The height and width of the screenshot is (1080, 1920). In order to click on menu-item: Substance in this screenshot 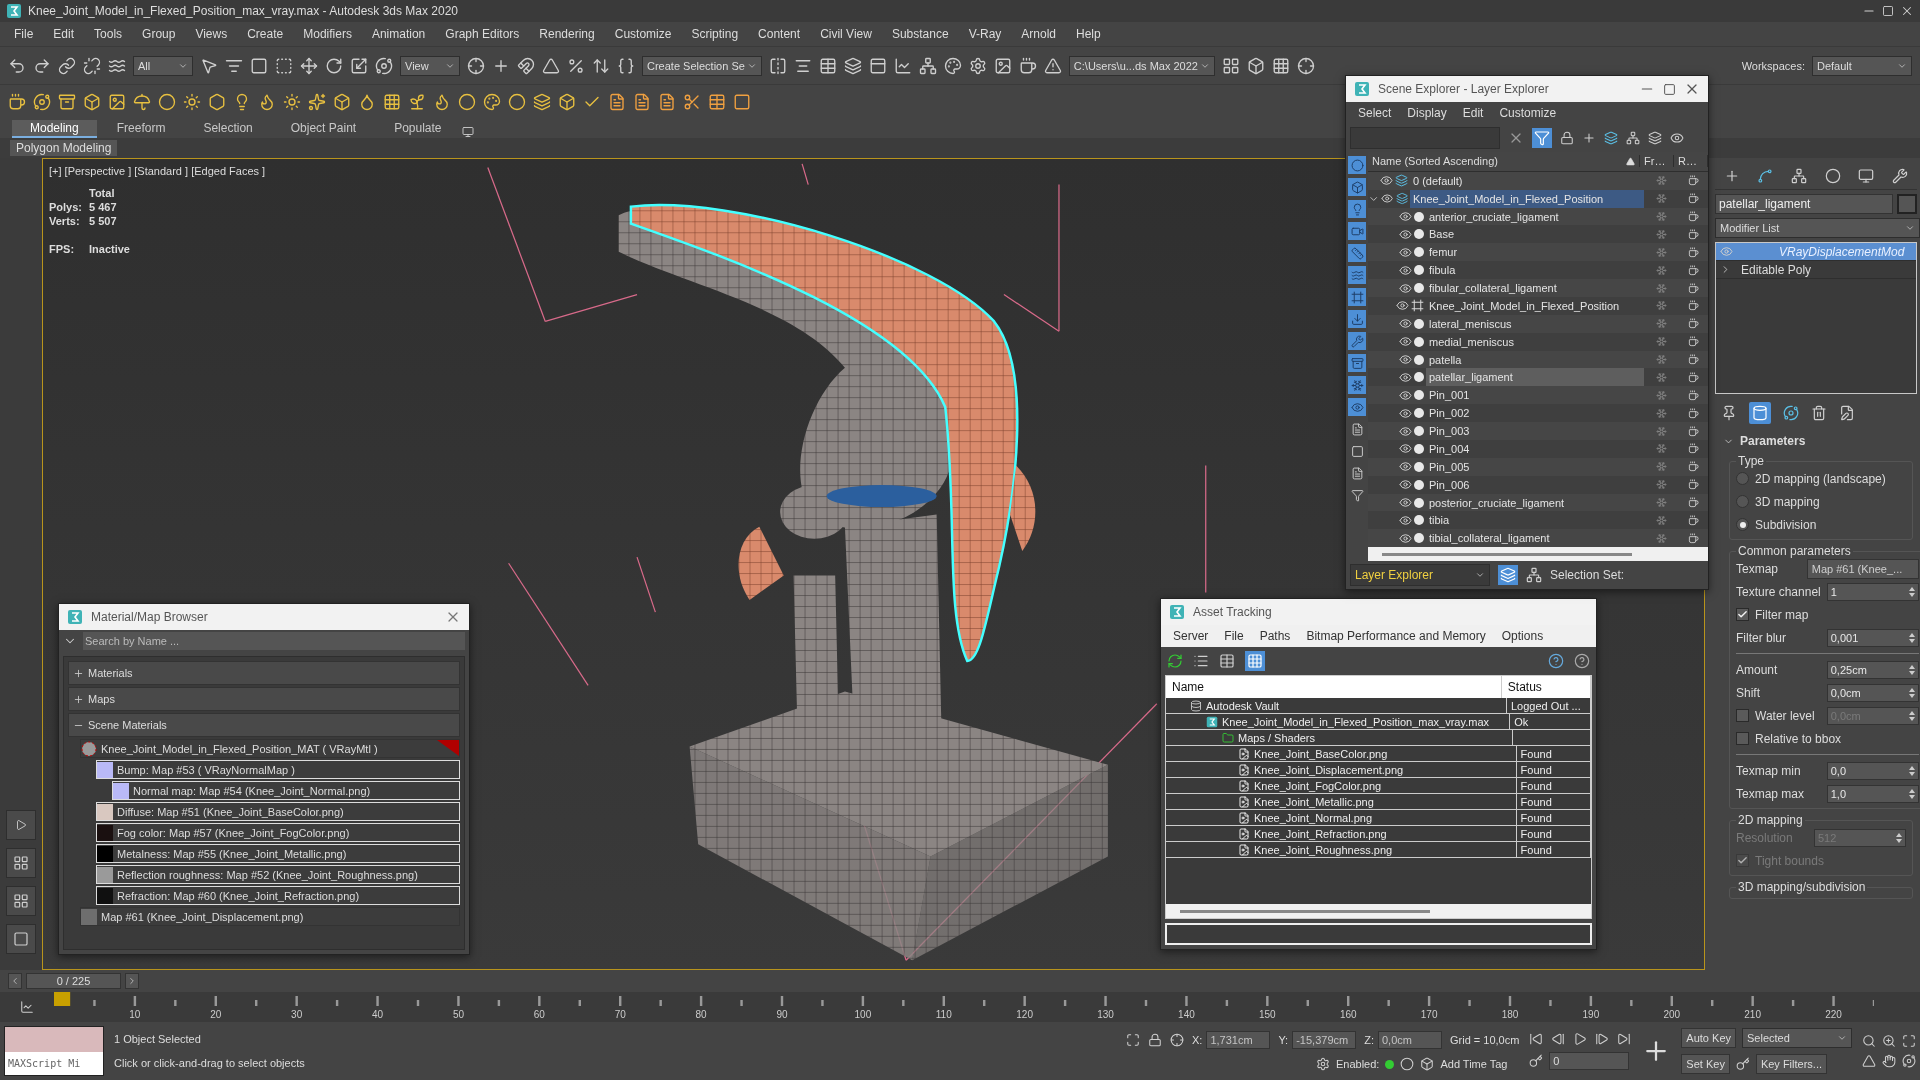, I will do `click(920, 34)`.